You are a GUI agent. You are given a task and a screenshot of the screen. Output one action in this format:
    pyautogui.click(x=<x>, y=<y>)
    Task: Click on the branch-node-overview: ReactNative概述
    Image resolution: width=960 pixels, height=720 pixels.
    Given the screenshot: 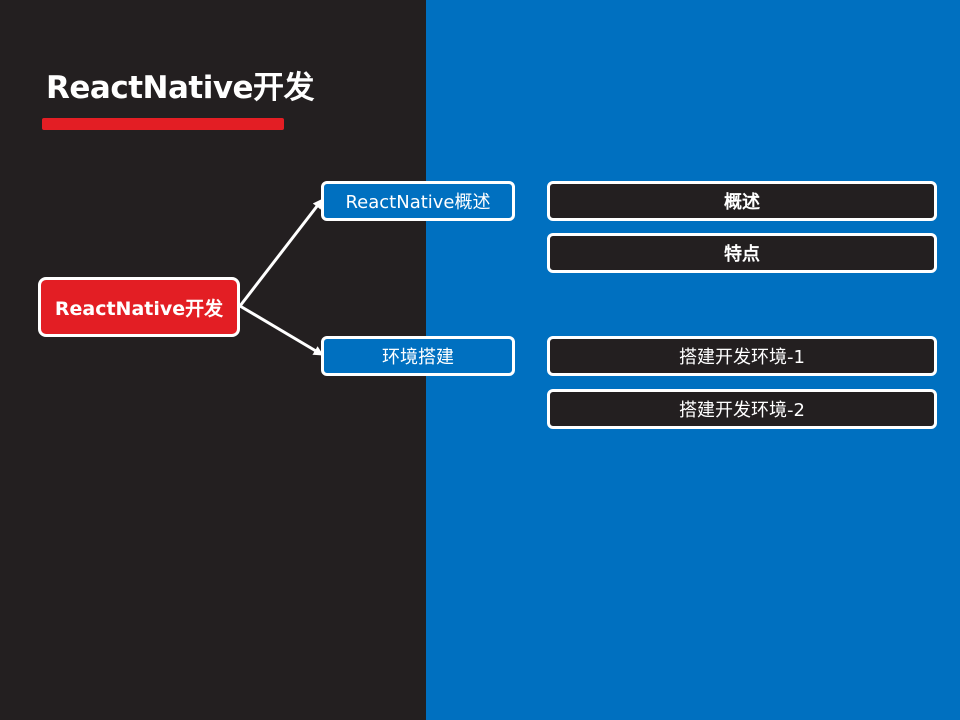 What is the action you would take?
    pyautogui.click(x=418, y=201)
    